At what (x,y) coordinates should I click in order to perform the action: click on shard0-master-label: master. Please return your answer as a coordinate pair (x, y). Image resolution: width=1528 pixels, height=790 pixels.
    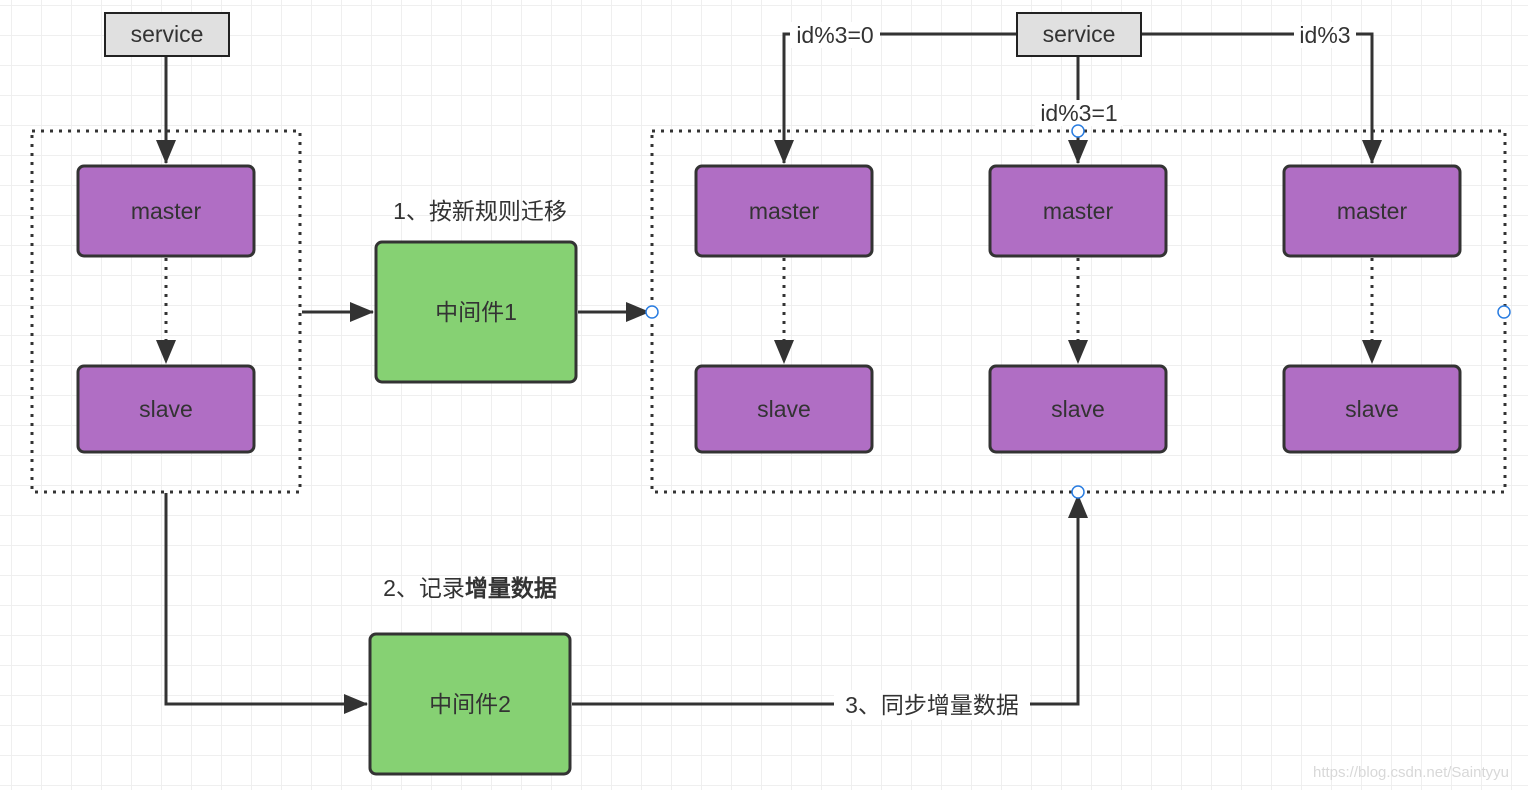
    Looking at the image, I should click on (784, 211).